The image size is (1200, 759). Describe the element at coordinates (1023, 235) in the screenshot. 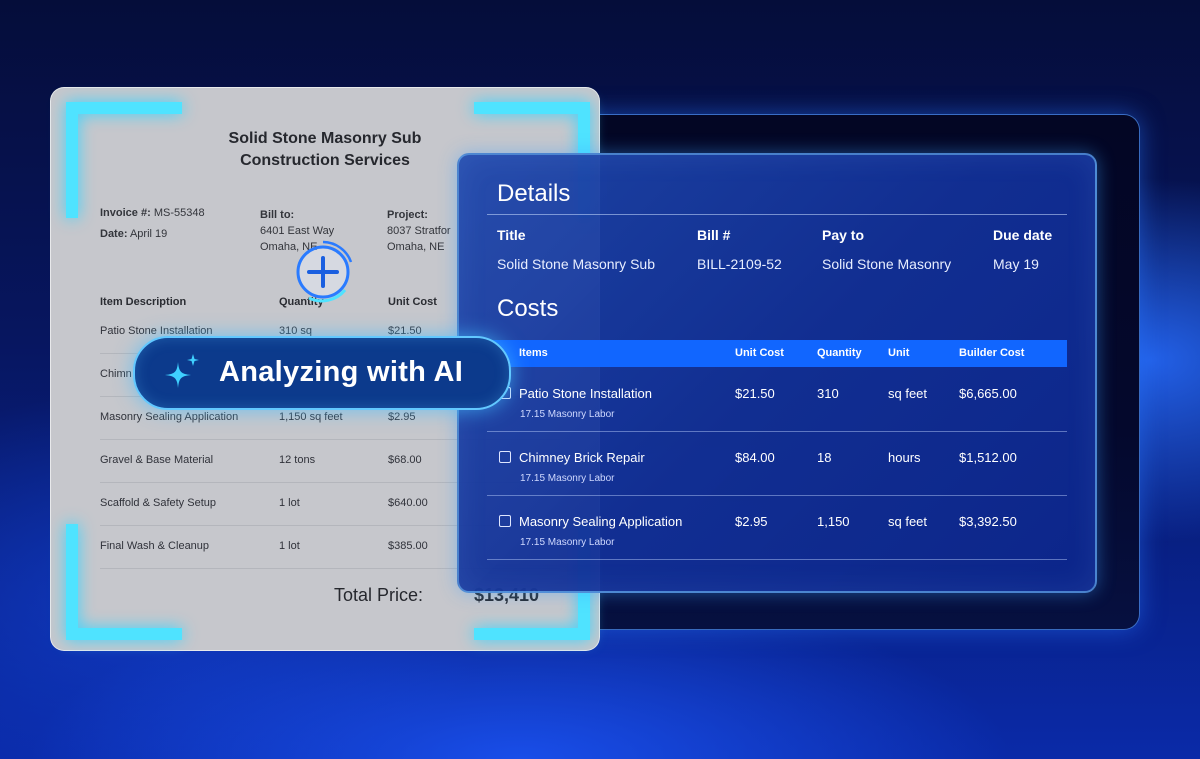

I see `due-date-label: Due date` at that location.